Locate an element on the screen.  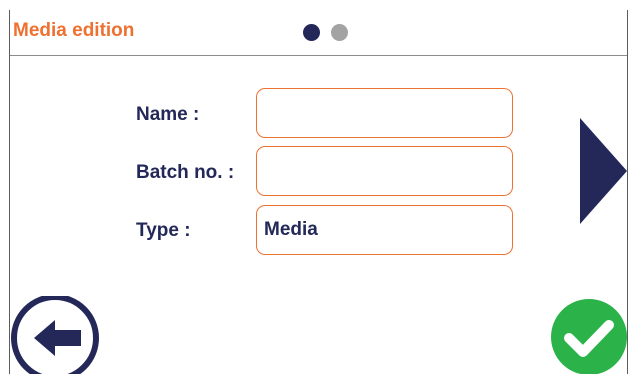
batch-number-label: Batch no. : is located at coordinates (185, 172).